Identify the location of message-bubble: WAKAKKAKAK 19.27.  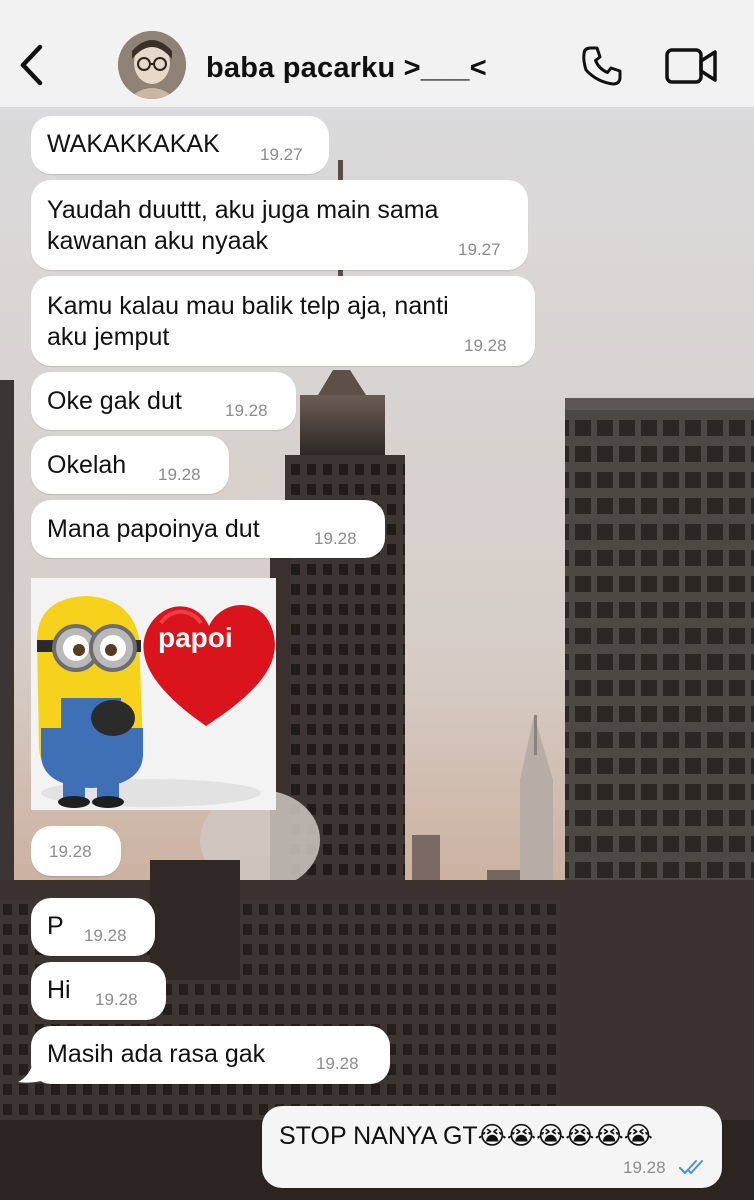
(180, 145).